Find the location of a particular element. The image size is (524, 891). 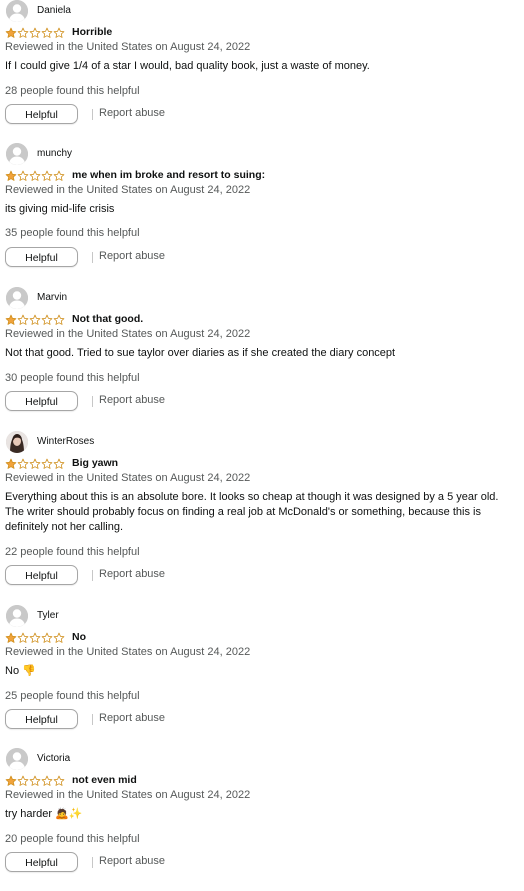

review-title: No is located at coordinates (79, 637).